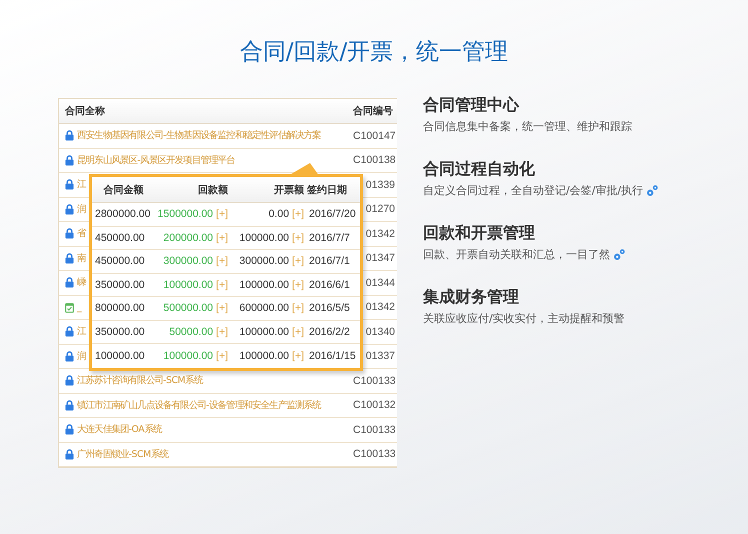 The height and width of the screenshot is (534, 748). I want to click on amount-cell-text: 2800000.00, so click(123, 214).